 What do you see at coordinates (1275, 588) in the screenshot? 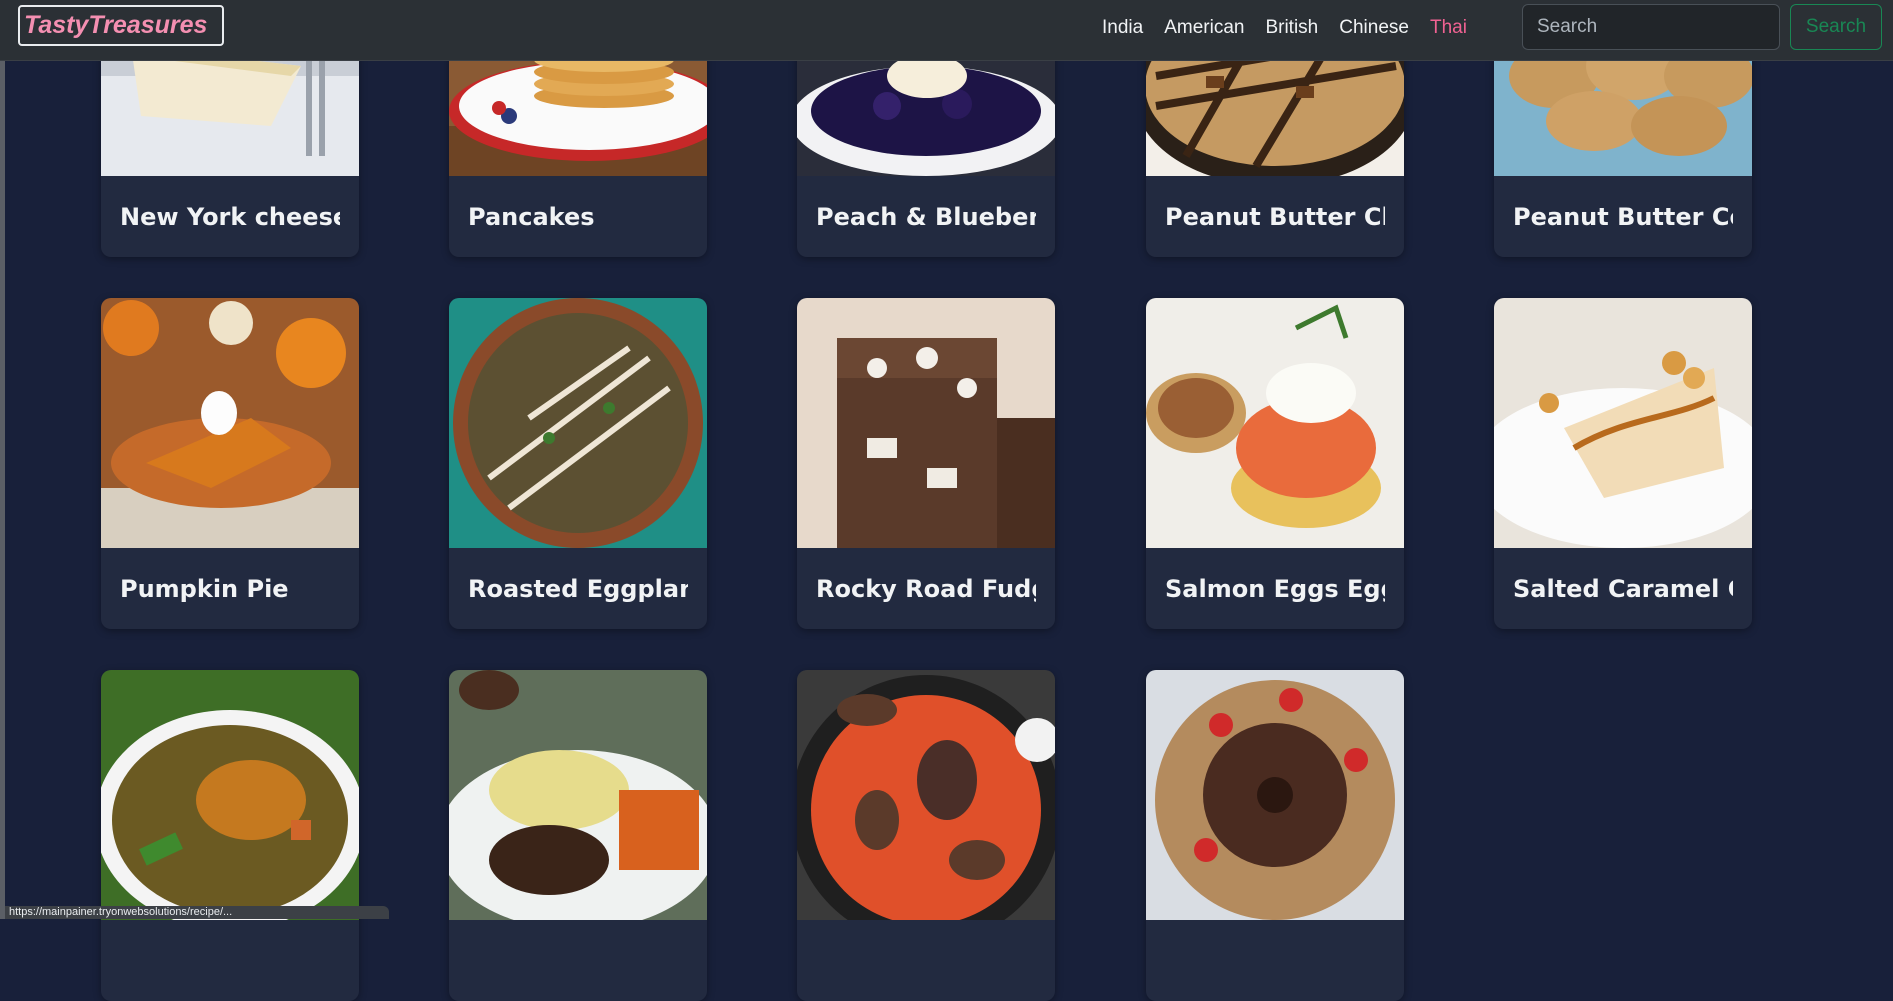
I see `recipe-title: Salmon Eggs Eggs` at bounding box center [1275, 588].